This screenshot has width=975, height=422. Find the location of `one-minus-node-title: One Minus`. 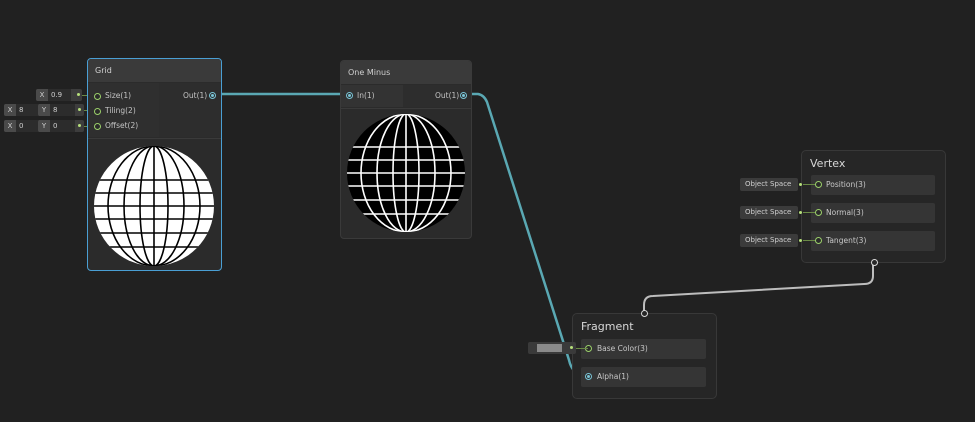

one-minus-node-title: One Minus is located at coordinates (406, 72).